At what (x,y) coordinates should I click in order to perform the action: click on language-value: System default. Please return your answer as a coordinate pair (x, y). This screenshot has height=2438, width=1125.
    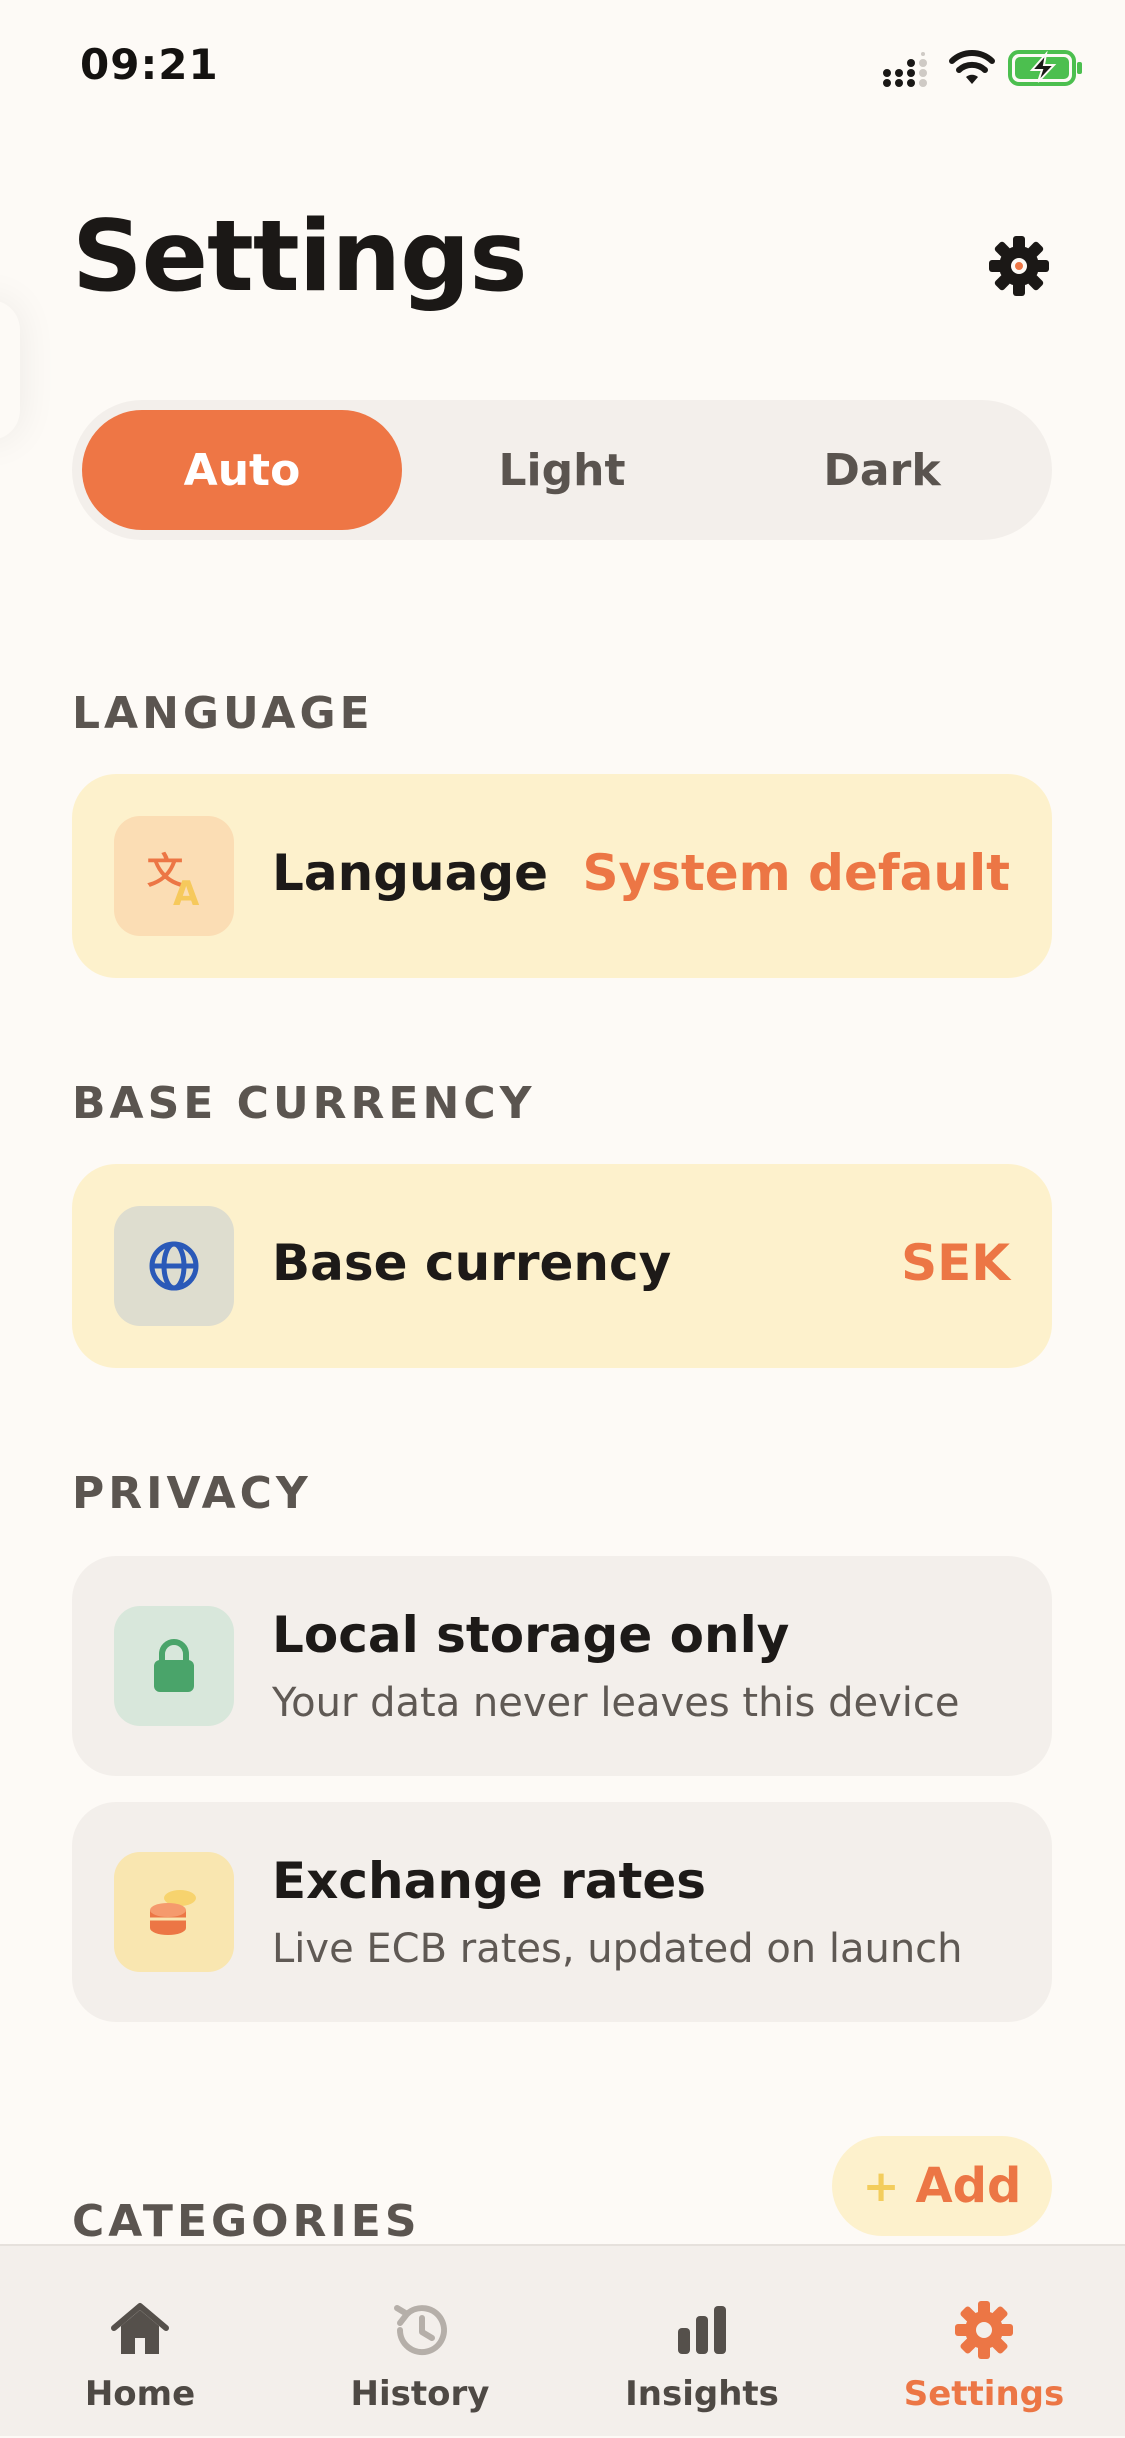
    Looking at the image, I should click on (796, 873).